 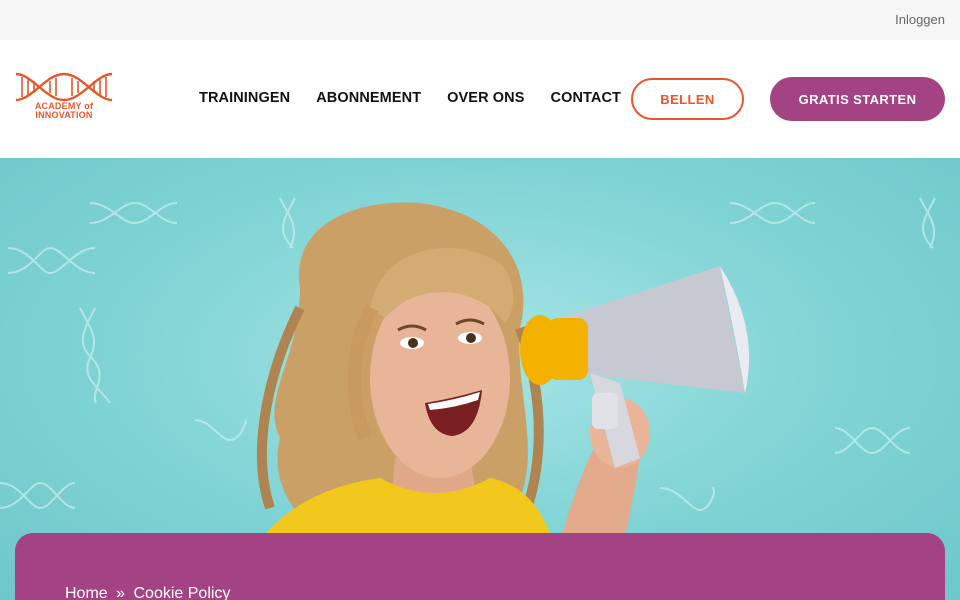 I want to click on main-nav: TRAININGEN ABONNEMENT OVER ONS CONTACT, so click(x=423, y=98).